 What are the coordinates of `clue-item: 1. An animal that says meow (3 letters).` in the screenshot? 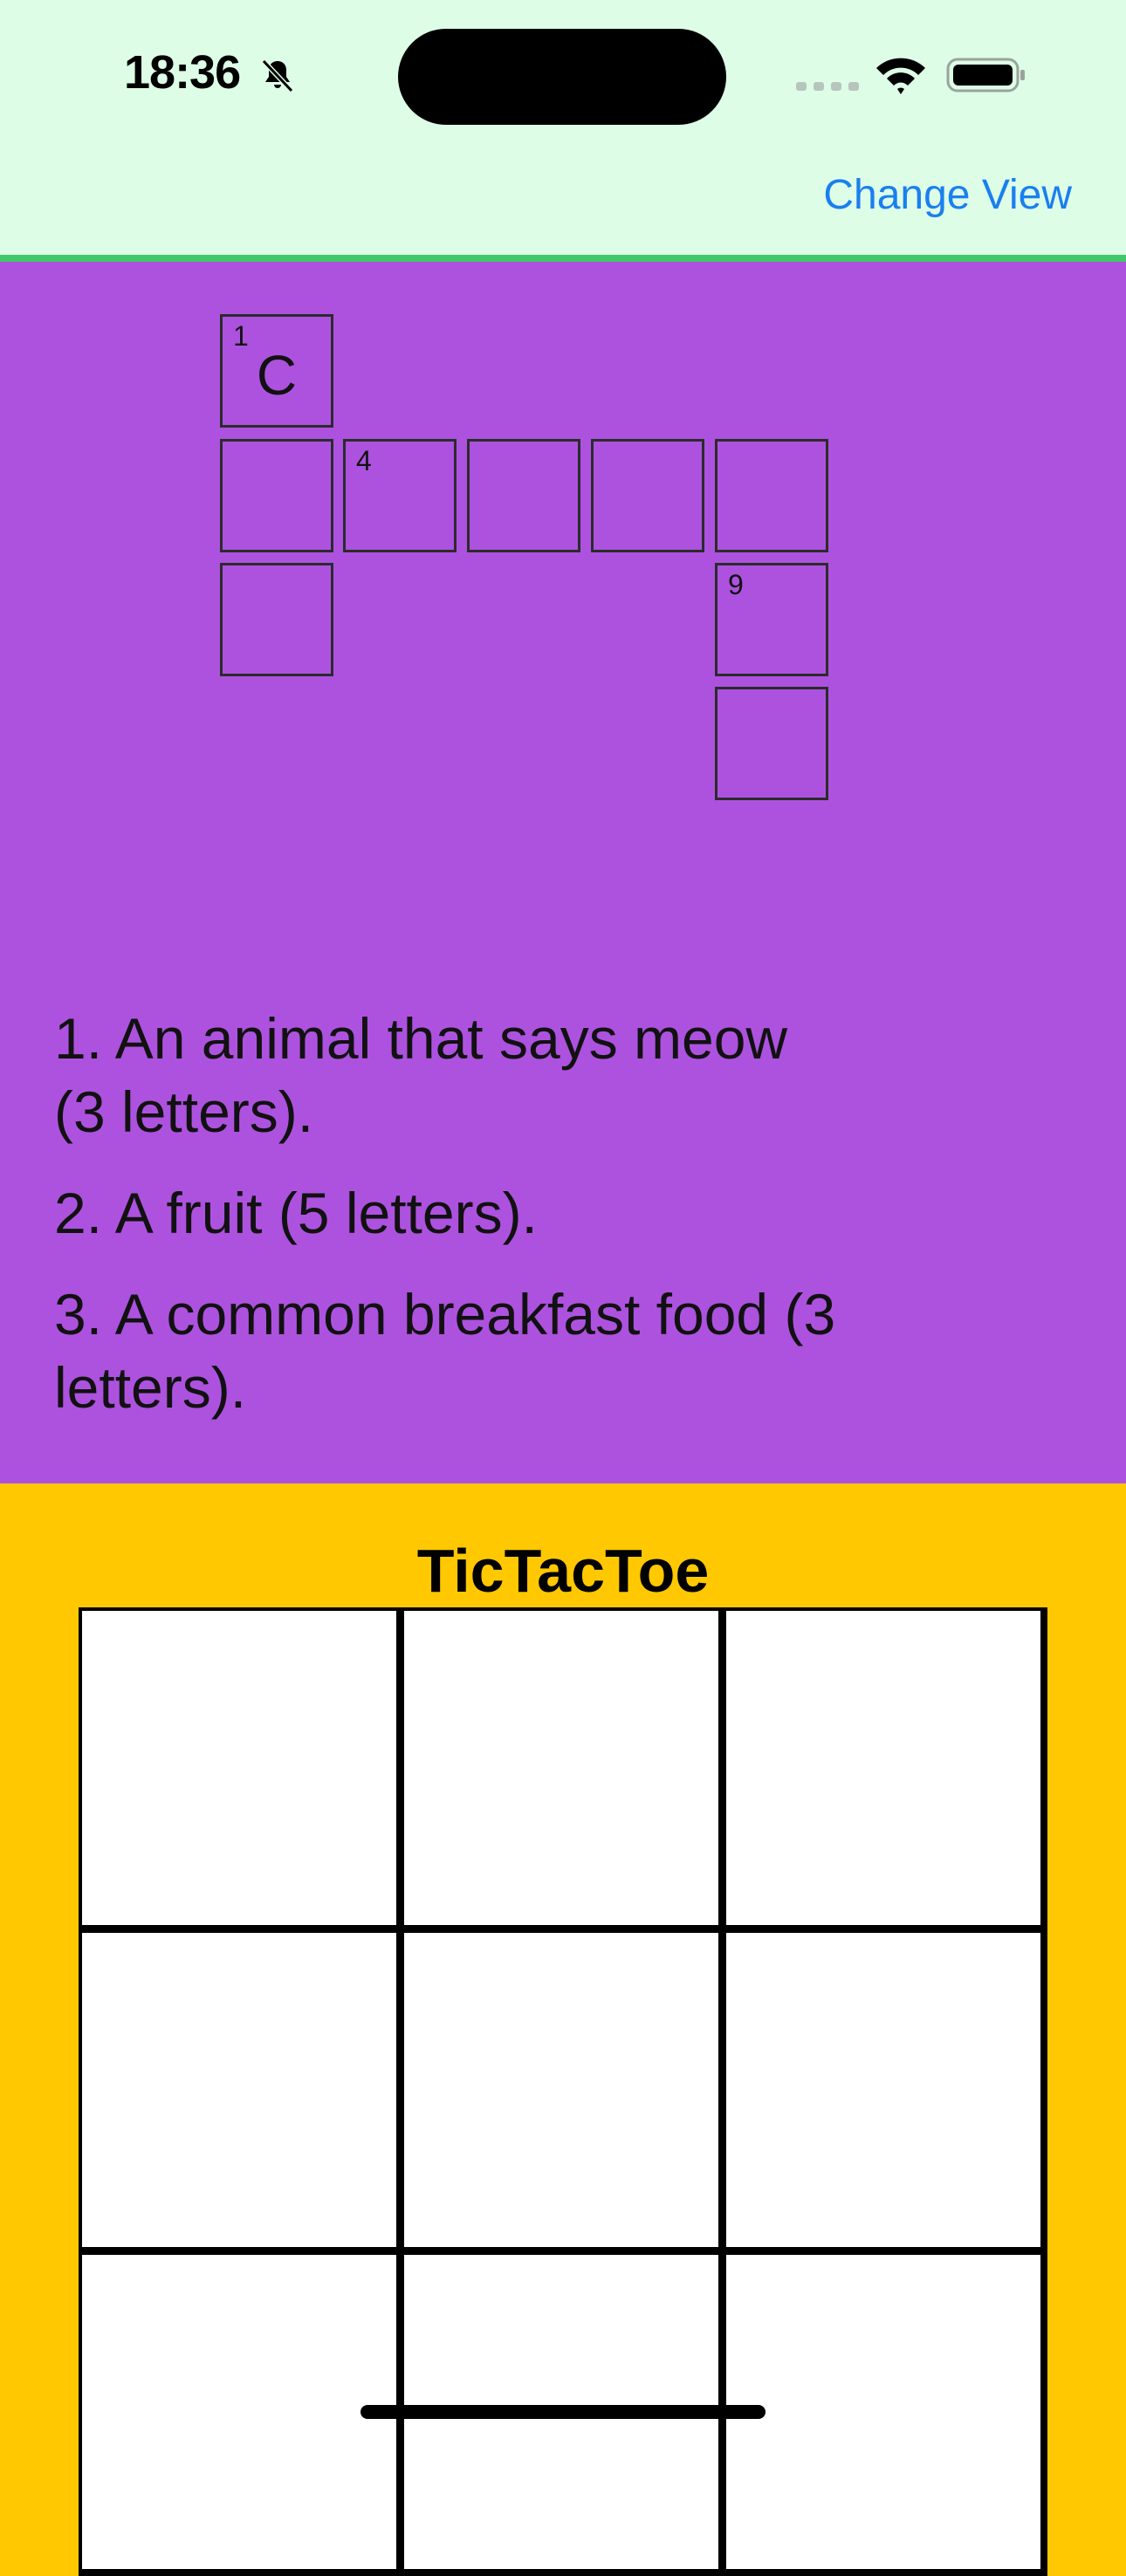 It's located at (421, 1075).